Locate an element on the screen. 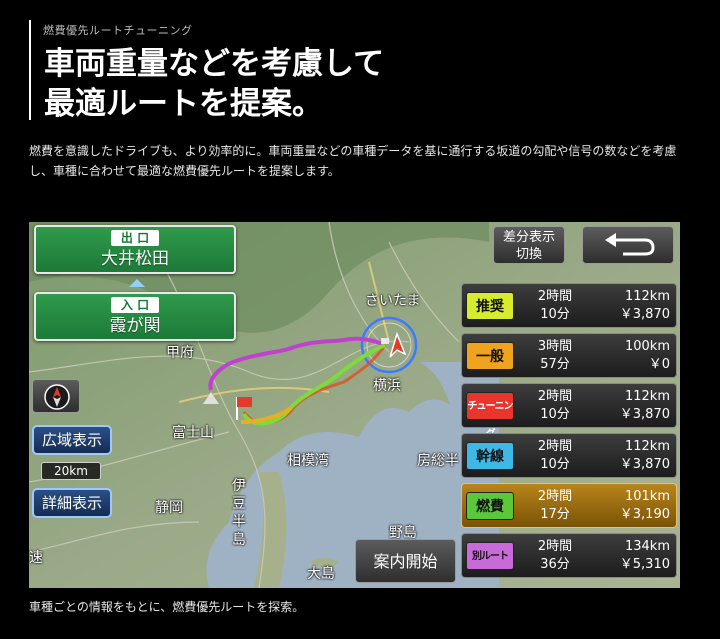 The image size is (720, 639). map-label-oshima: 大島 is located at coordinates (321, 574).